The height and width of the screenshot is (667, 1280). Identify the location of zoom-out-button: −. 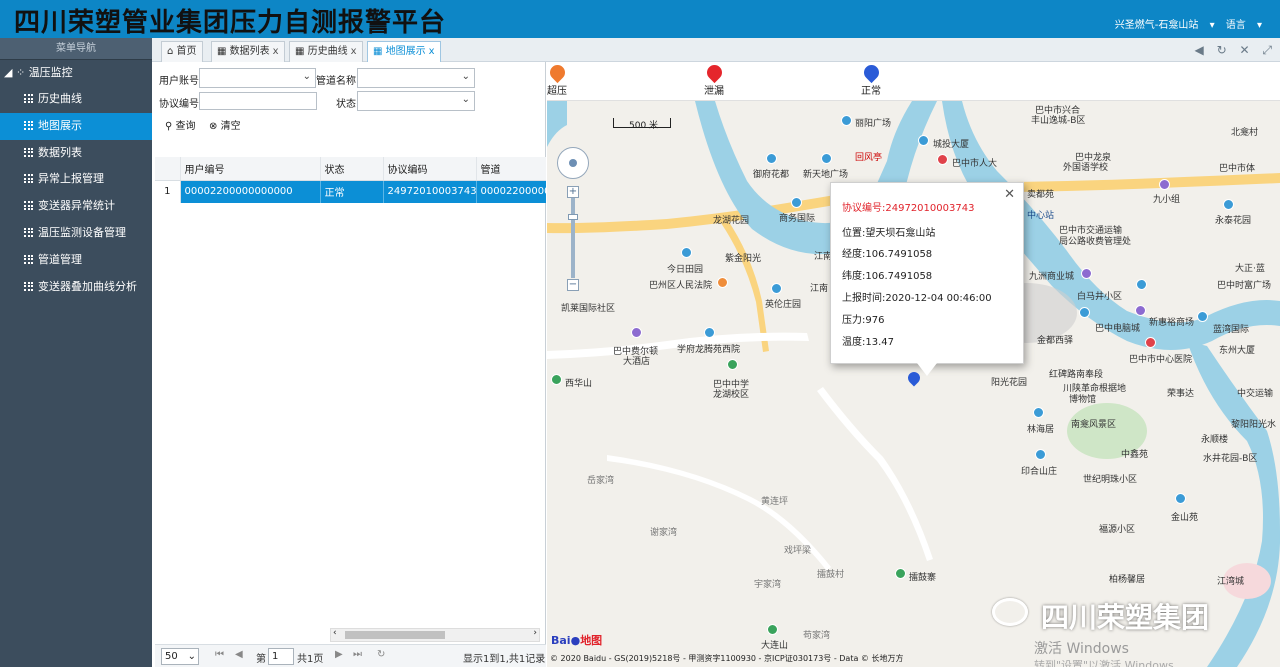
(573, 285).